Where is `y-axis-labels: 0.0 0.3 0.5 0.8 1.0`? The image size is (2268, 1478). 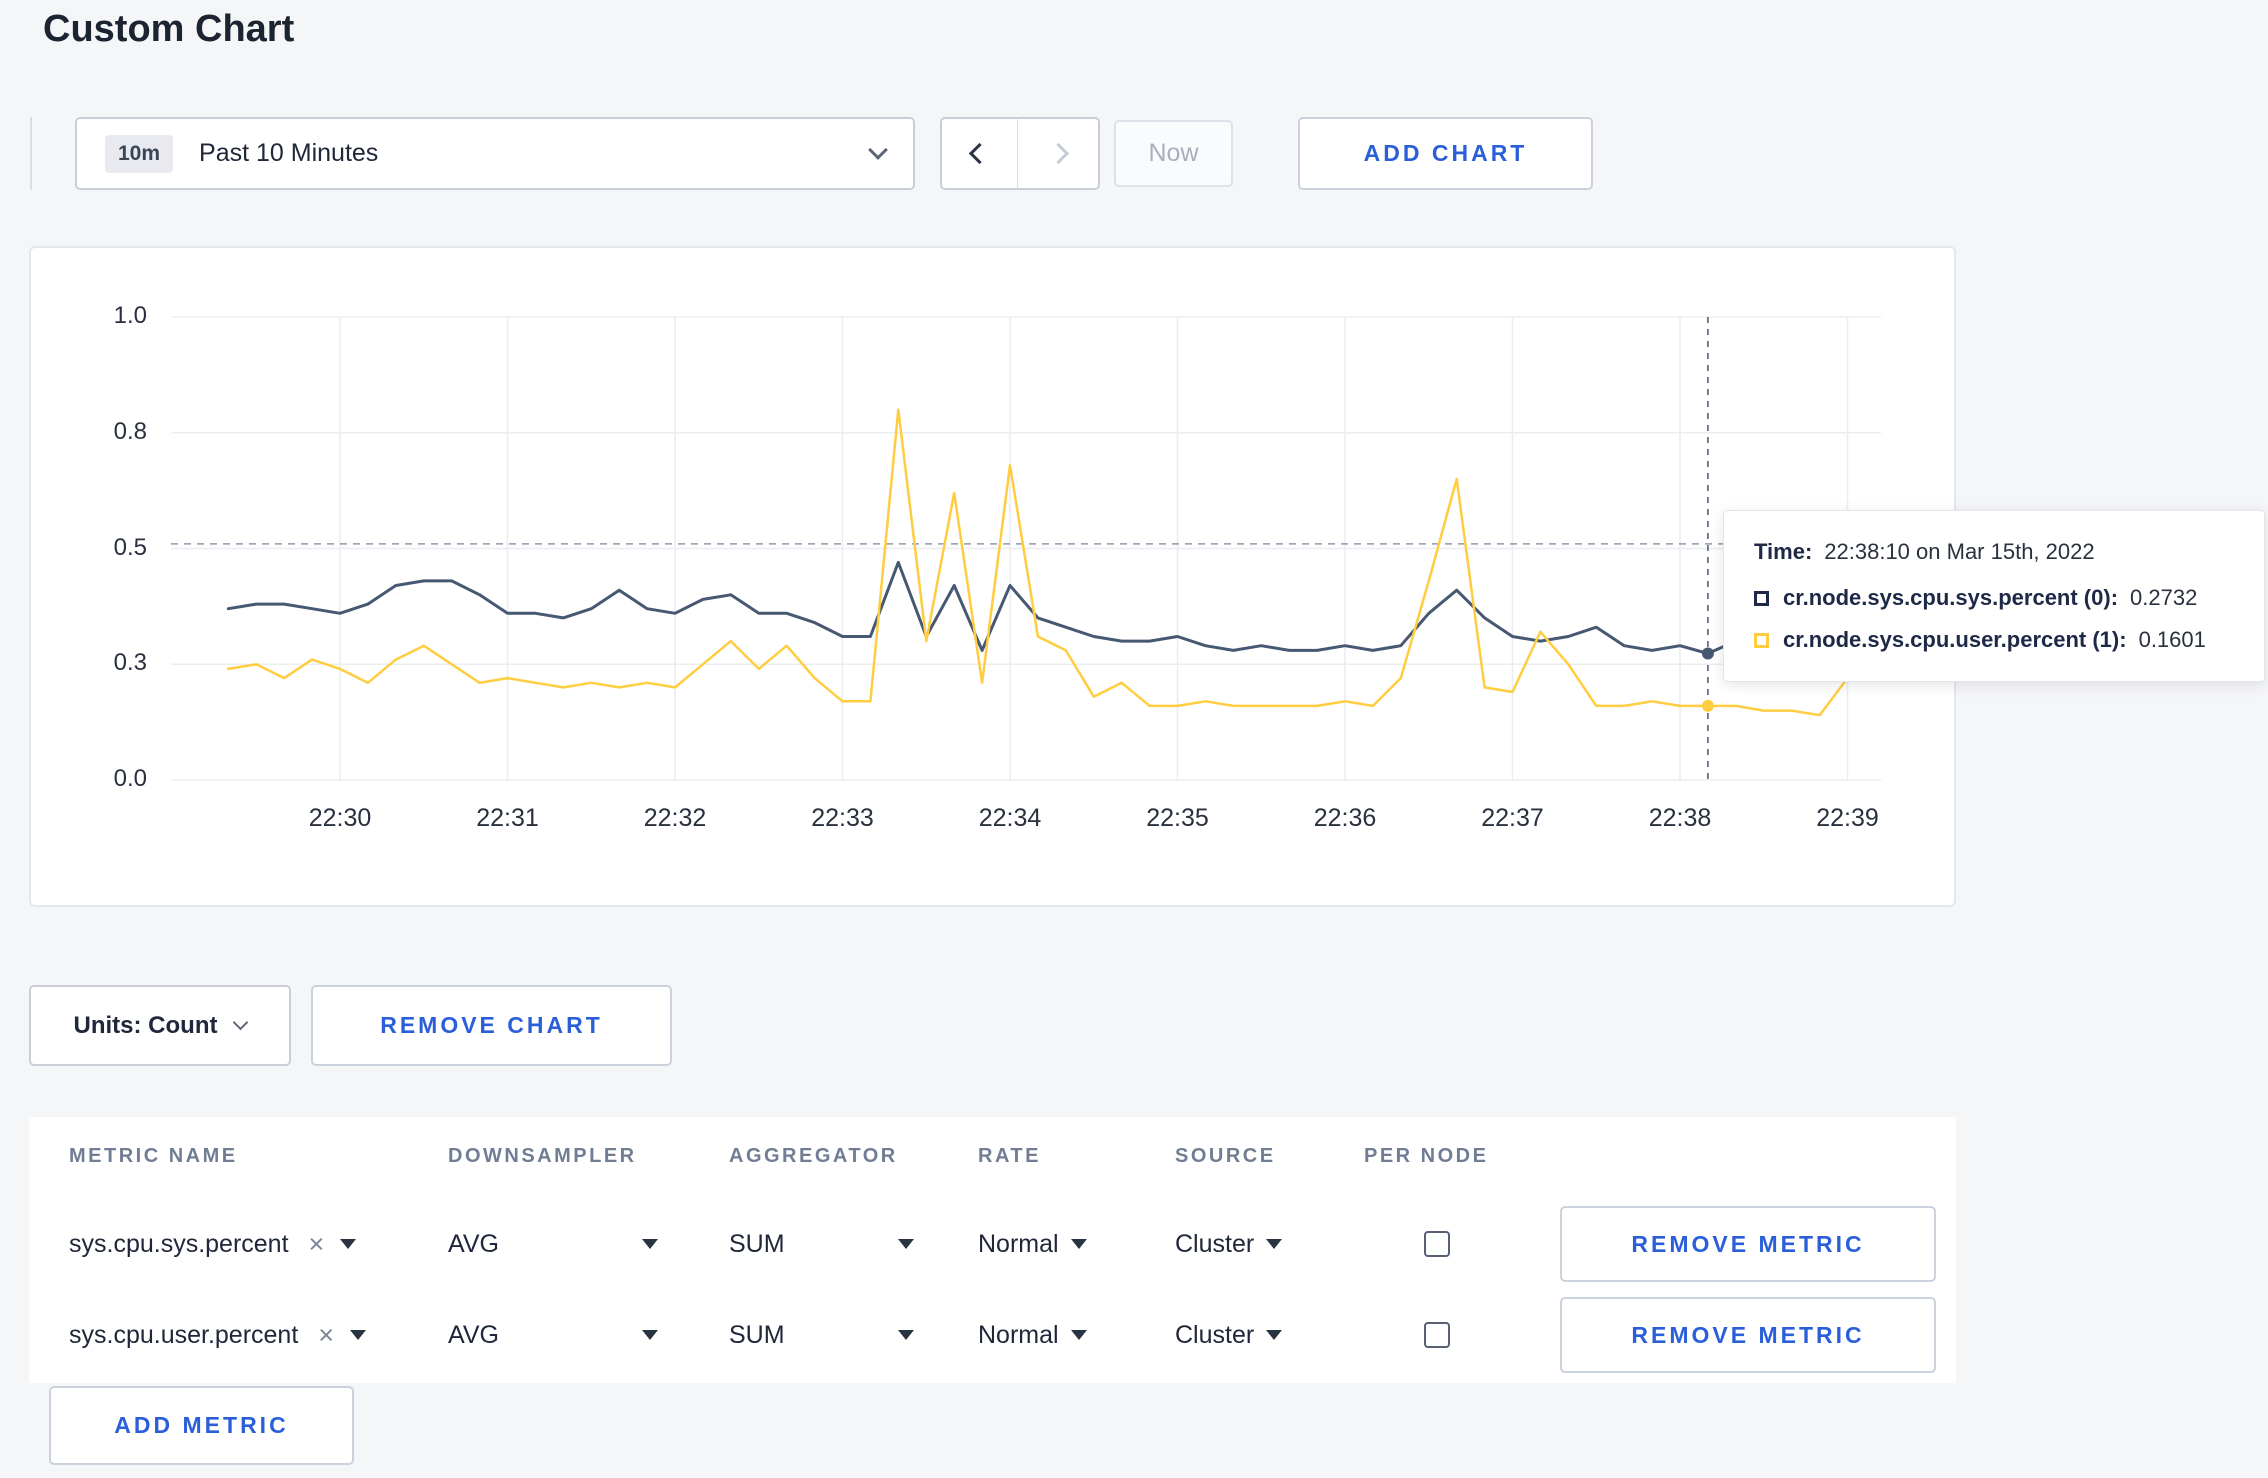
y-axis-labels: 0.0 0.3 0.5 0.8 1.0 is located at coordinates (94, 576).